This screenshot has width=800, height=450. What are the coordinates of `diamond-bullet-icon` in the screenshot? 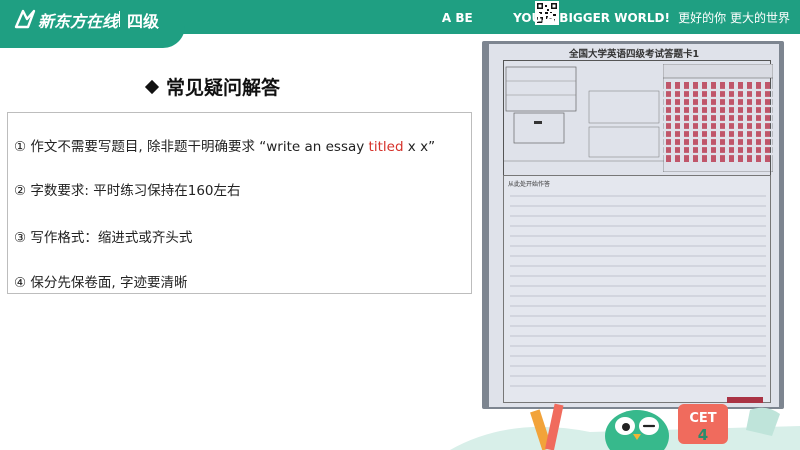 It's located at (152, 87).